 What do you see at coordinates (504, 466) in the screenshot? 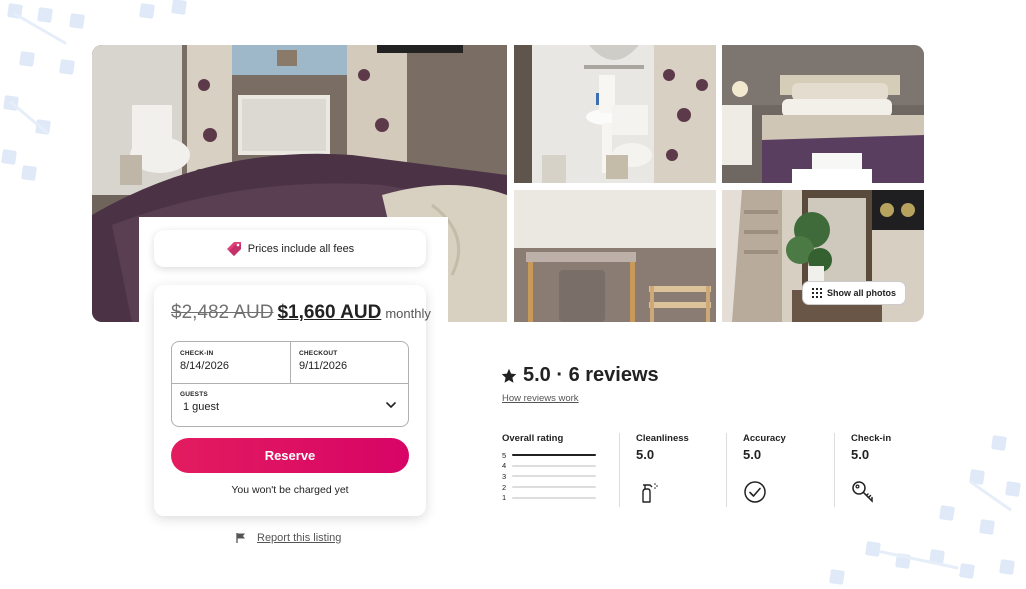
I see `rating-bar-label: 4` at bounding box center [504, 466].